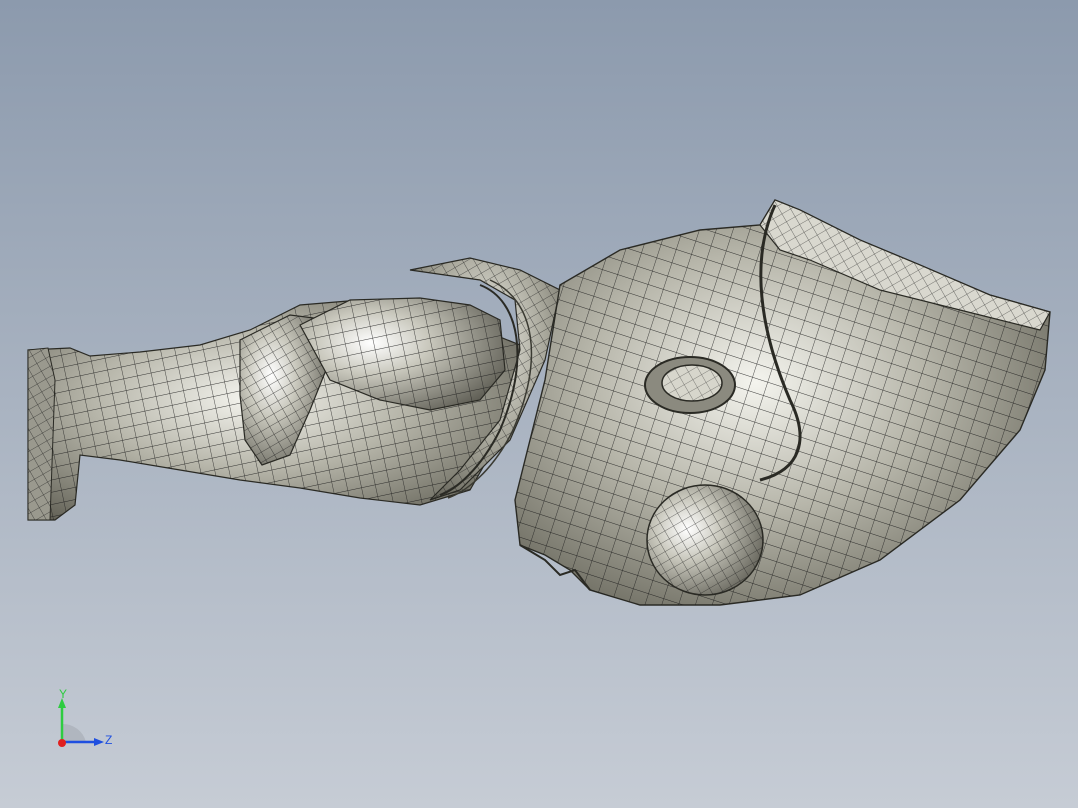 This screenshot has width=1078, height=808. What do you see at coordinates (108, 740) in the screenshot?
I see `z-axis-label: Z` at bounding box center [108, 740].